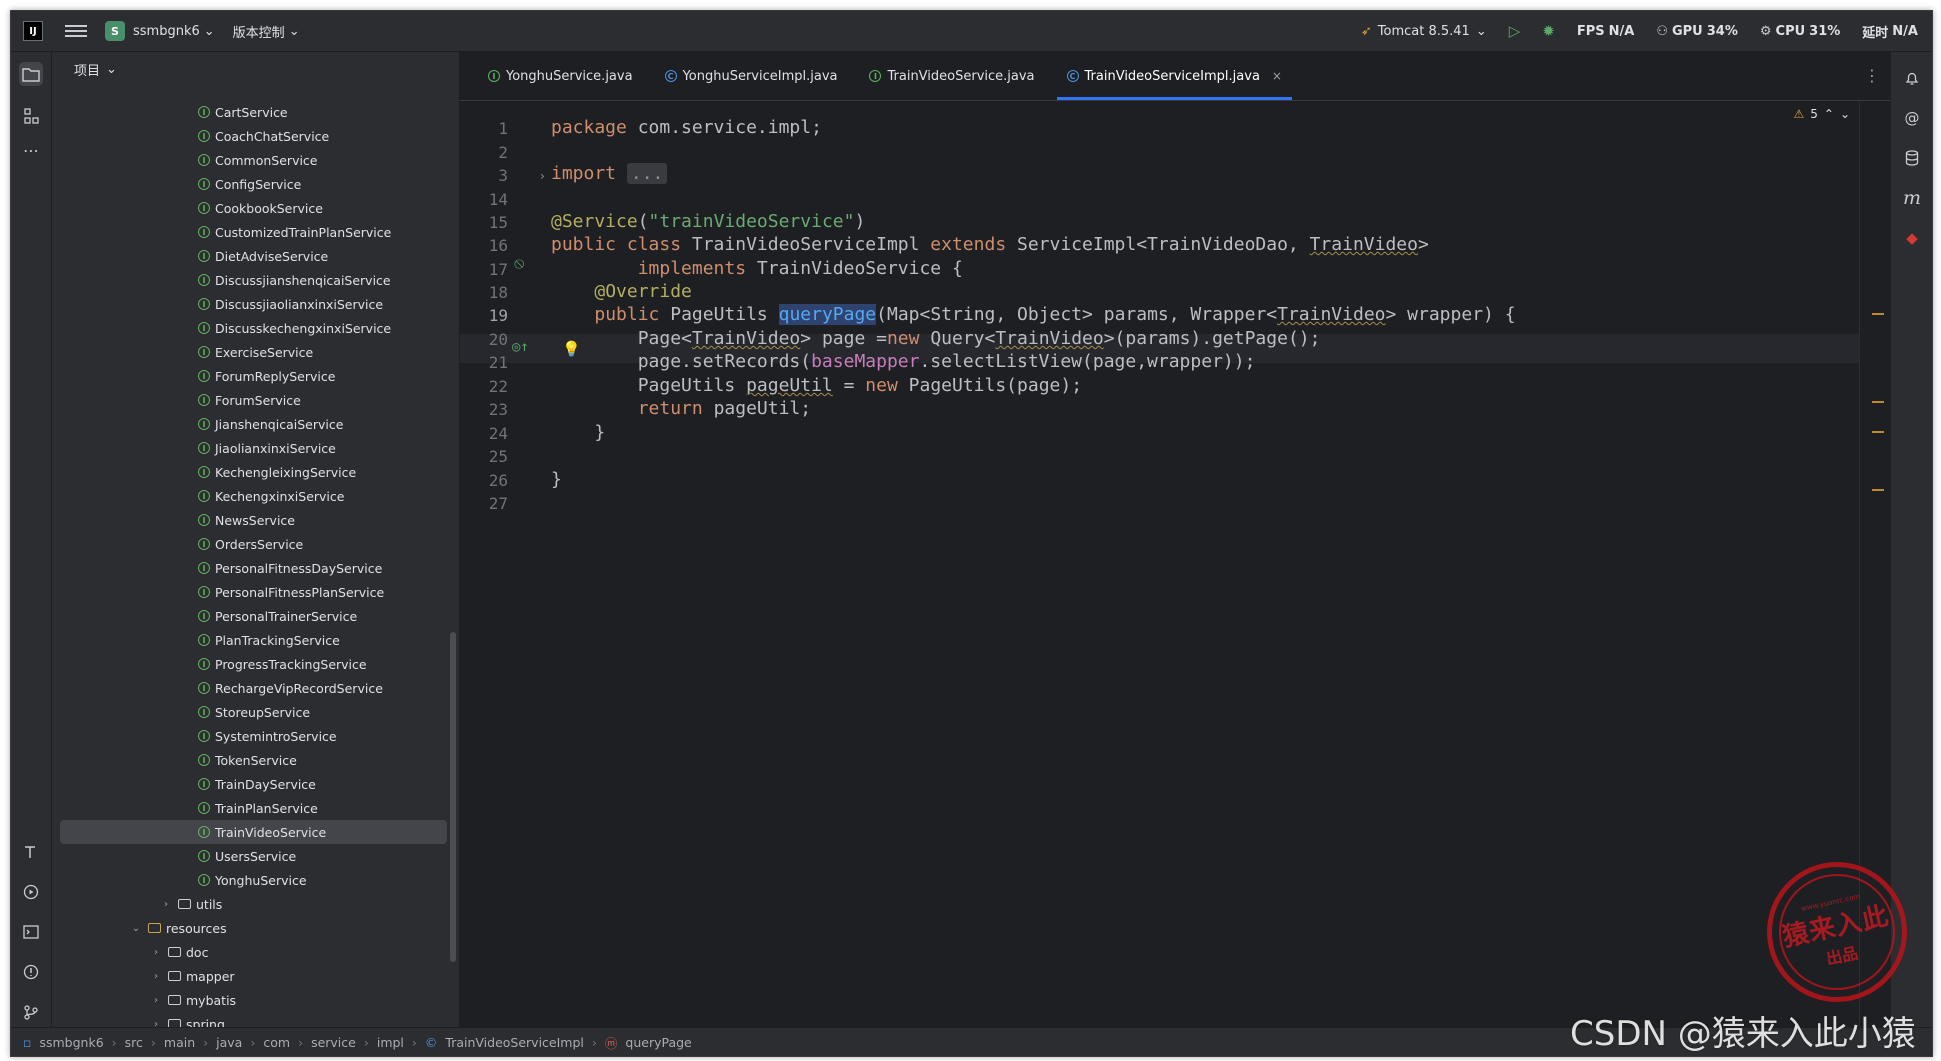 This screenshot has width=1941, height=1061. I want to click on breadcrumb-item: com, so click(276, 1042).